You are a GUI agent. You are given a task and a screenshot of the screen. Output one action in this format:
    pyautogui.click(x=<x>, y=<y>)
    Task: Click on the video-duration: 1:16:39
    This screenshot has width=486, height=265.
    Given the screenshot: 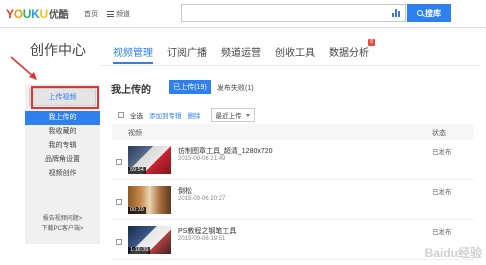 What is the action you would take?
    pyautogui.click(x=139, y=250)
    